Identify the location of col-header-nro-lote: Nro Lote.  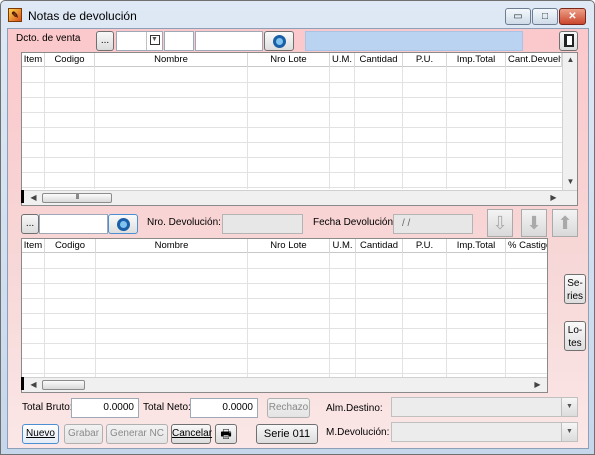
(289, 246).